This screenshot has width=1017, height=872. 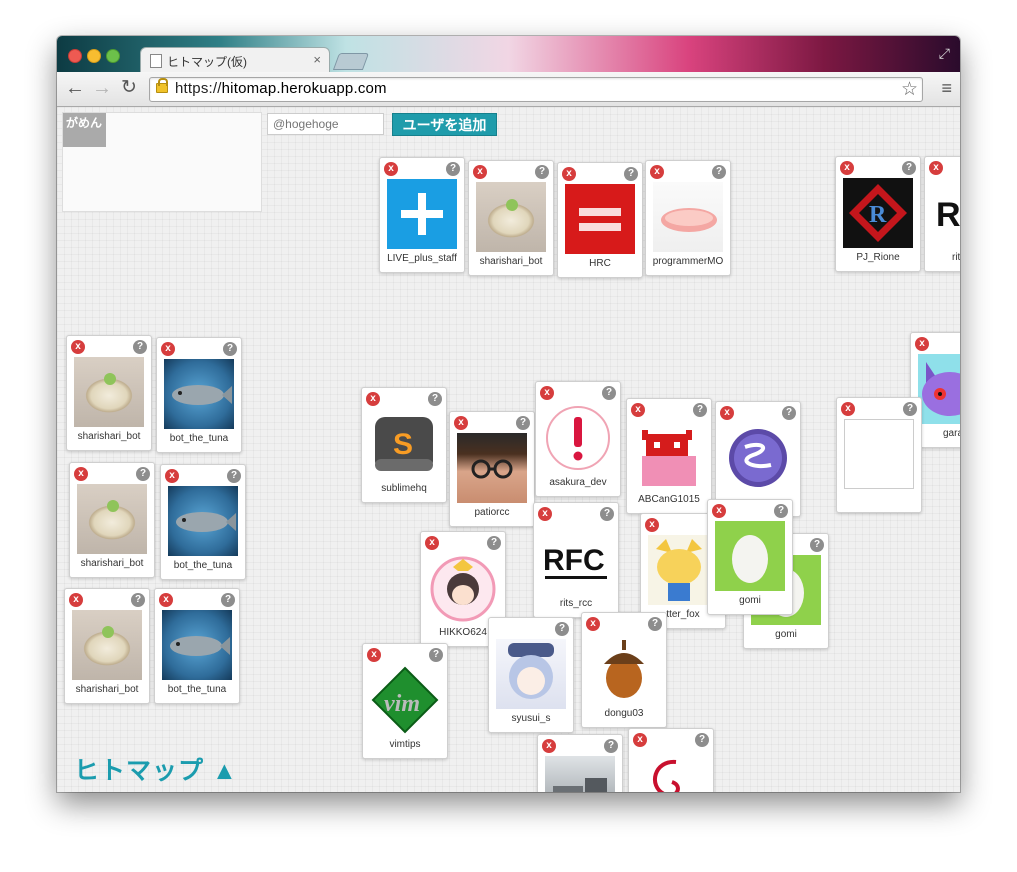 What do you see at coordinates (669, 456) in the screenshot?
I see `user-card: x ? ABCanG1015` at bounding box center [669, 456].